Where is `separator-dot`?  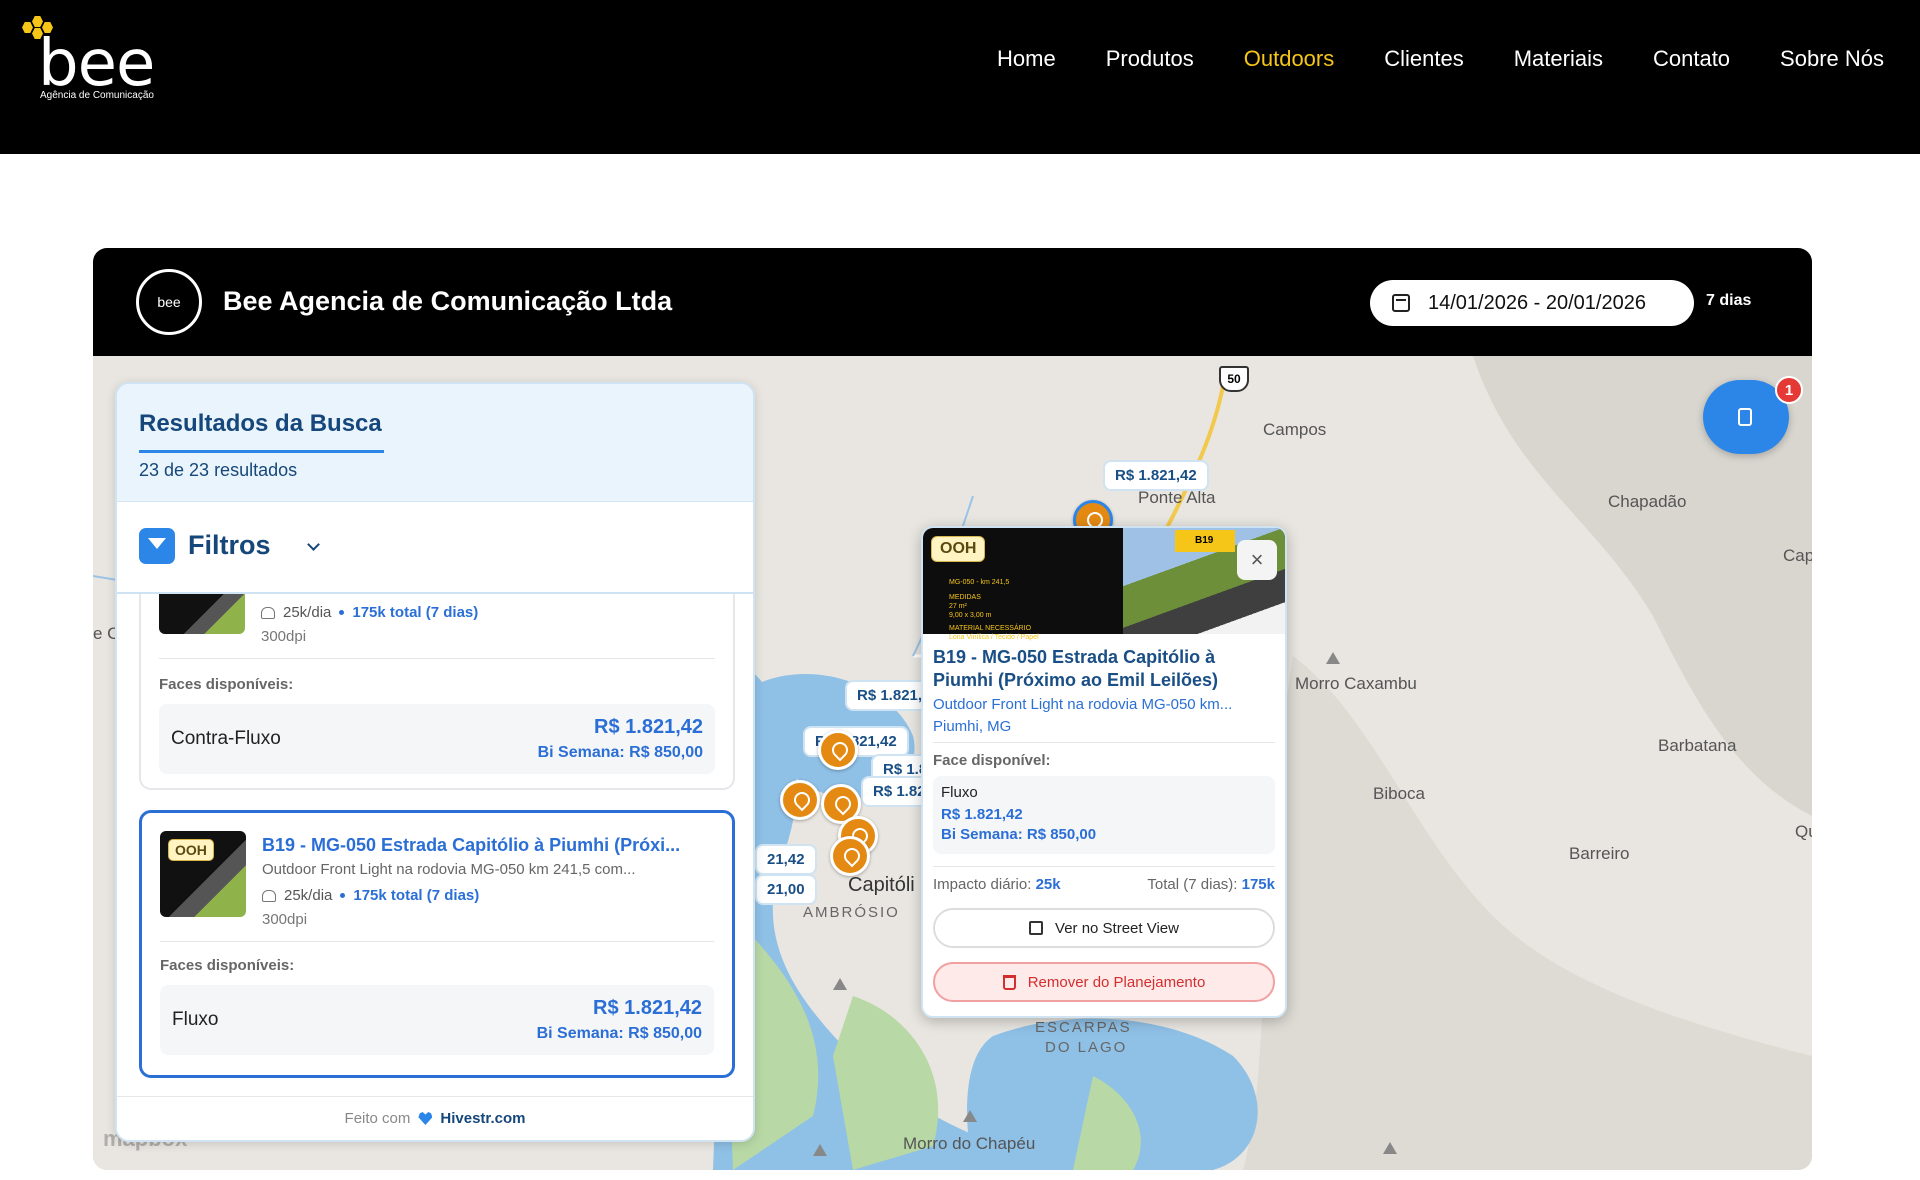
separator-dot is located at coordinates (343, 895).